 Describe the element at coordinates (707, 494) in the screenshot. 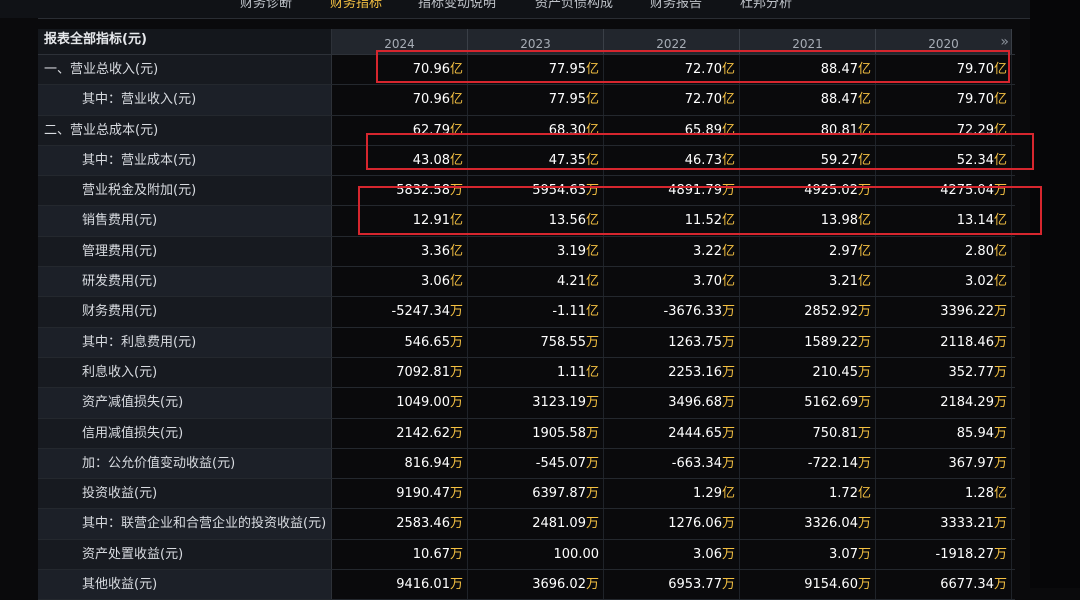

I see `value-number: 1.29` at that location.